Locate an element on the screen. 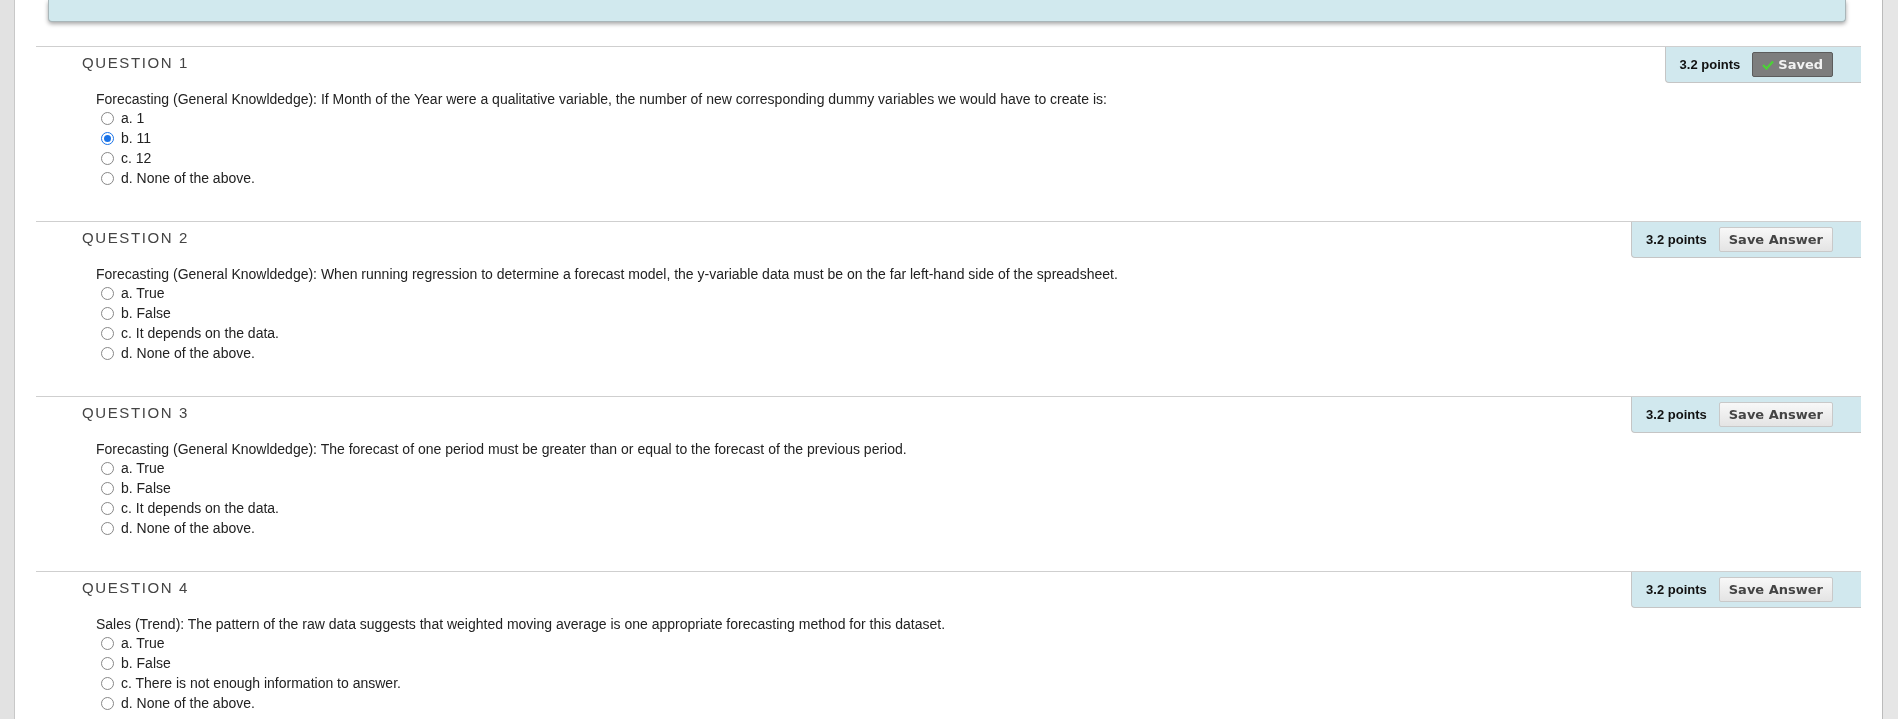 Image resolution: width=1898 pixels, height=719 pixels. question-title: QUESTION 1 is located at coordinates (135, 62).